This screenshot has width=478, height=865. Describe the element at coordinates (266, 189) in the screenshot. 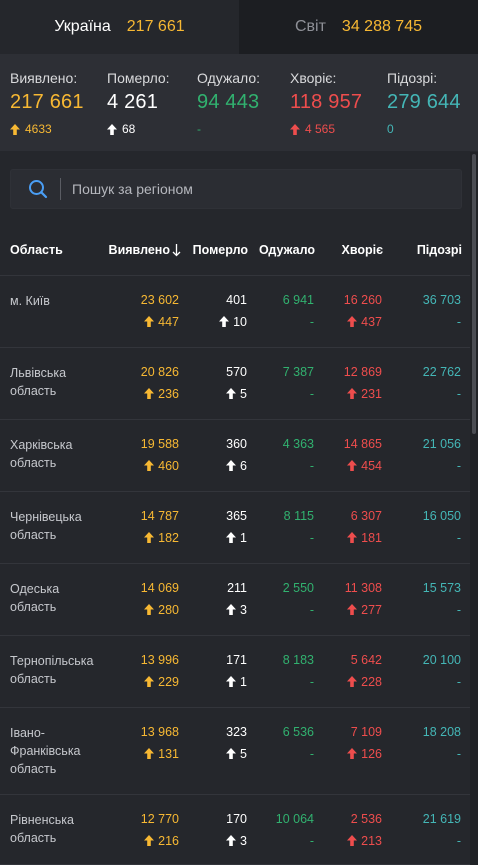

I see `search-input` at that location.